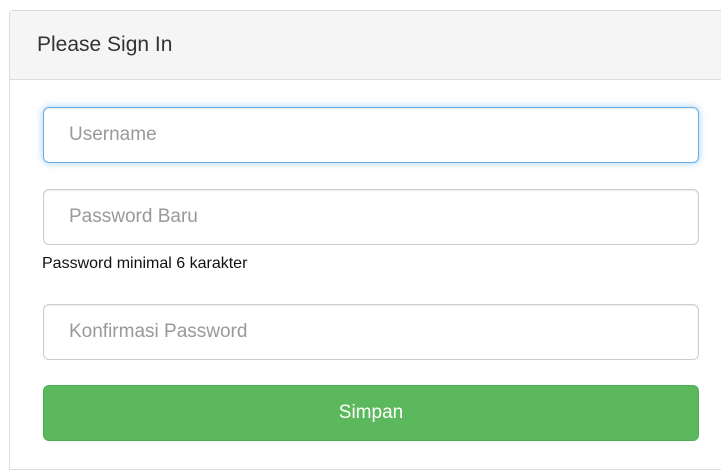 This screenshot has width=721, height=470. I want to click on panel-title: Please Sign In, so click(105, 44).